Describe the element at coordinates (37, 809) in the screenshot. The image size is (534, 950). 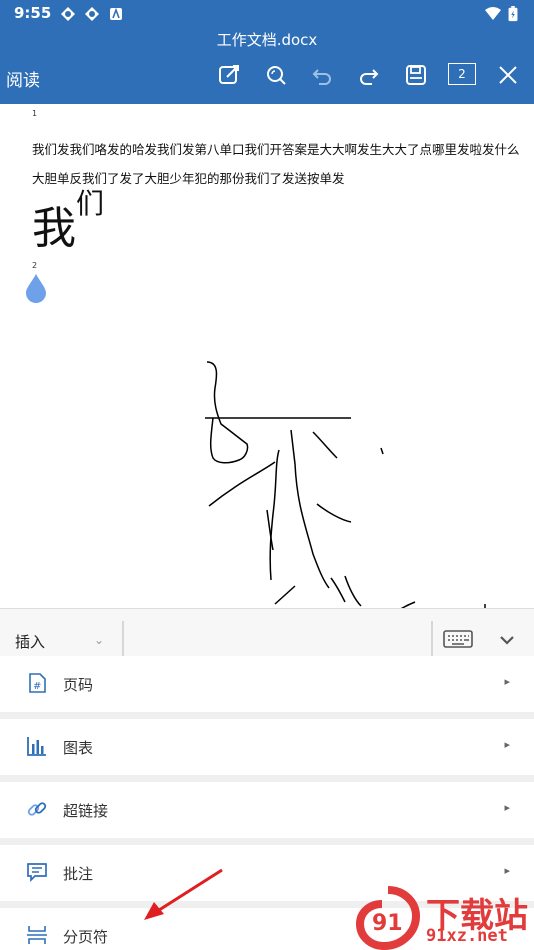
I see `link-icon` at that location.